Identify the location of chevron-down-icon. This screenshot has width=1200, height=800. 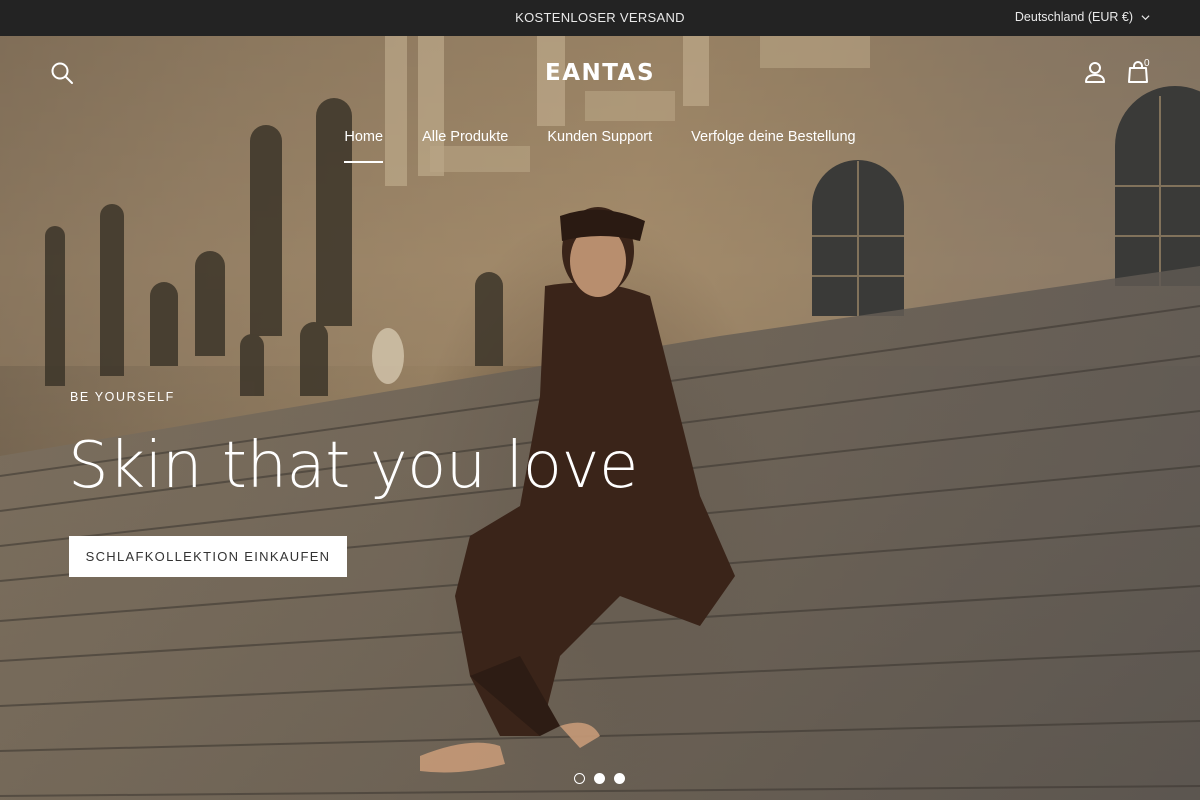
(1145, 17).